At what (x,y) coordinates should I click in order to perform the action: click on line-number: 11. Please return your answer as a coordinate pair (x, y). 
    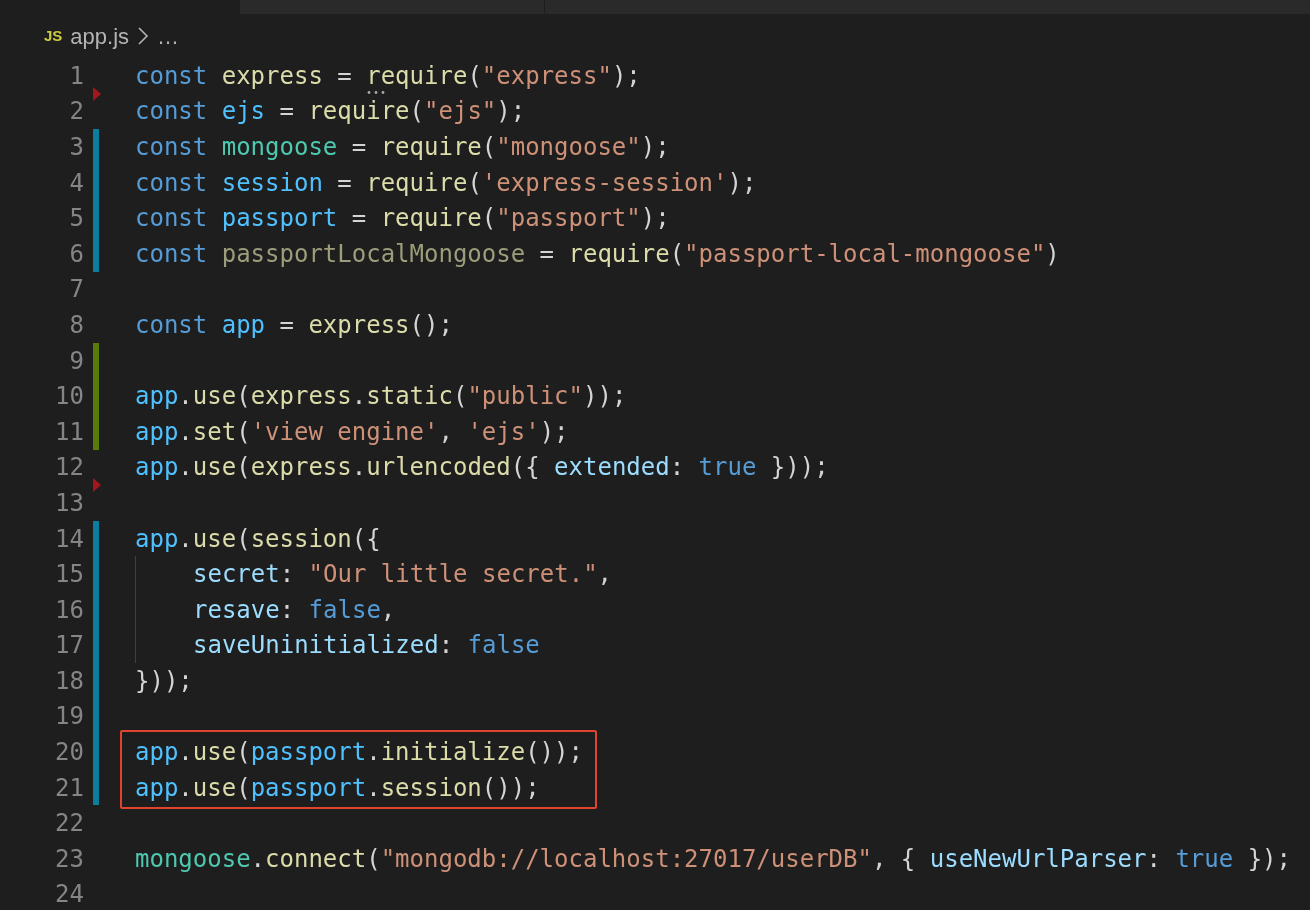
    Looking at the image, I should click on (69, 431).